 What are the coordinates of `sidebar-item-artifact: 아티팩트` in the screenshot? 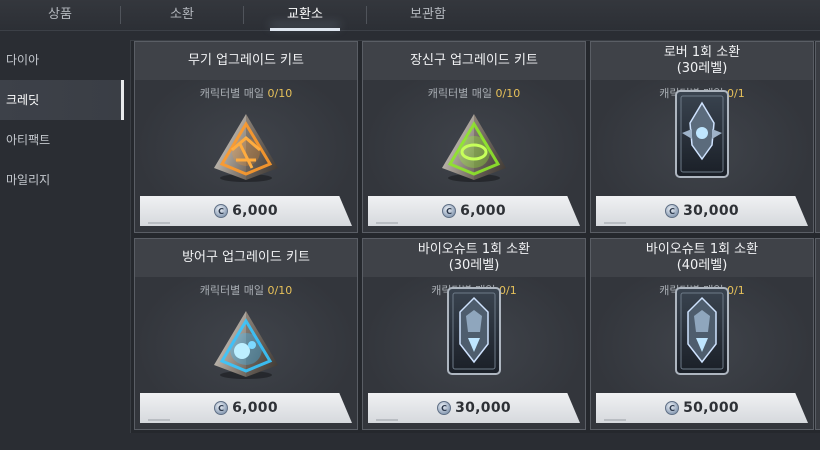 It's located at (62, 140).